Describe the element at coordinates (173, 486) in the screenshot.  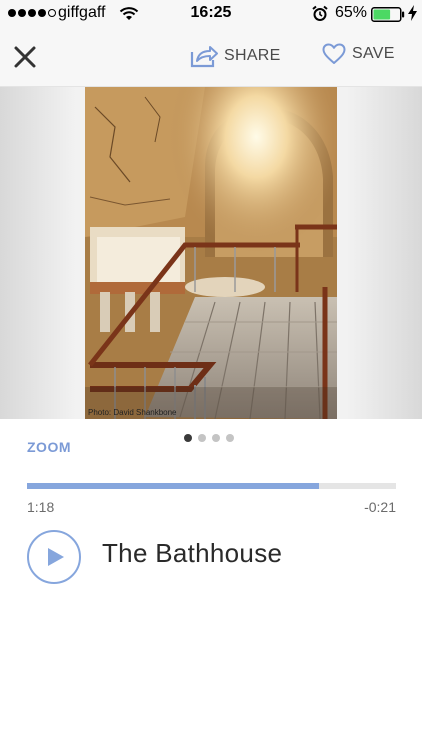
I see `audio-progress-fill` at that location.